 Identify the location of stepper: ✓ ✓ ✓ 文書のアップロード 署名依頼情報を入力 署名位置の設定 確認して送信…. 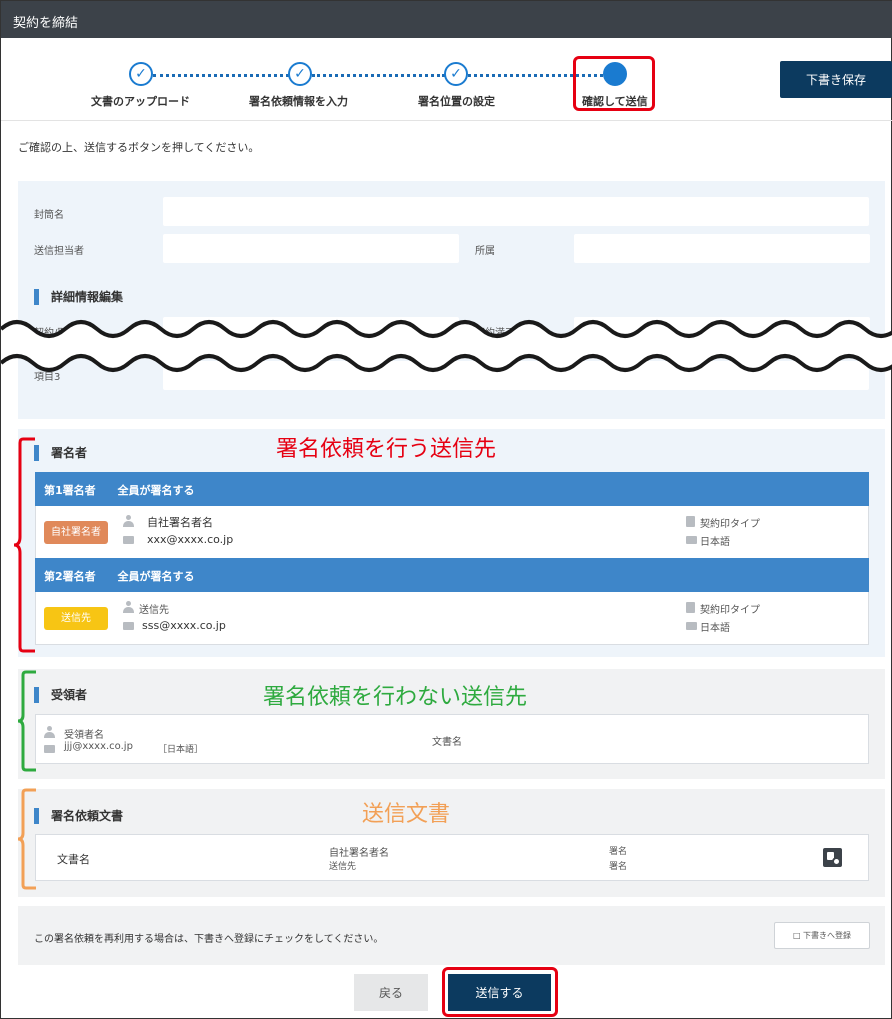
(446, 79).